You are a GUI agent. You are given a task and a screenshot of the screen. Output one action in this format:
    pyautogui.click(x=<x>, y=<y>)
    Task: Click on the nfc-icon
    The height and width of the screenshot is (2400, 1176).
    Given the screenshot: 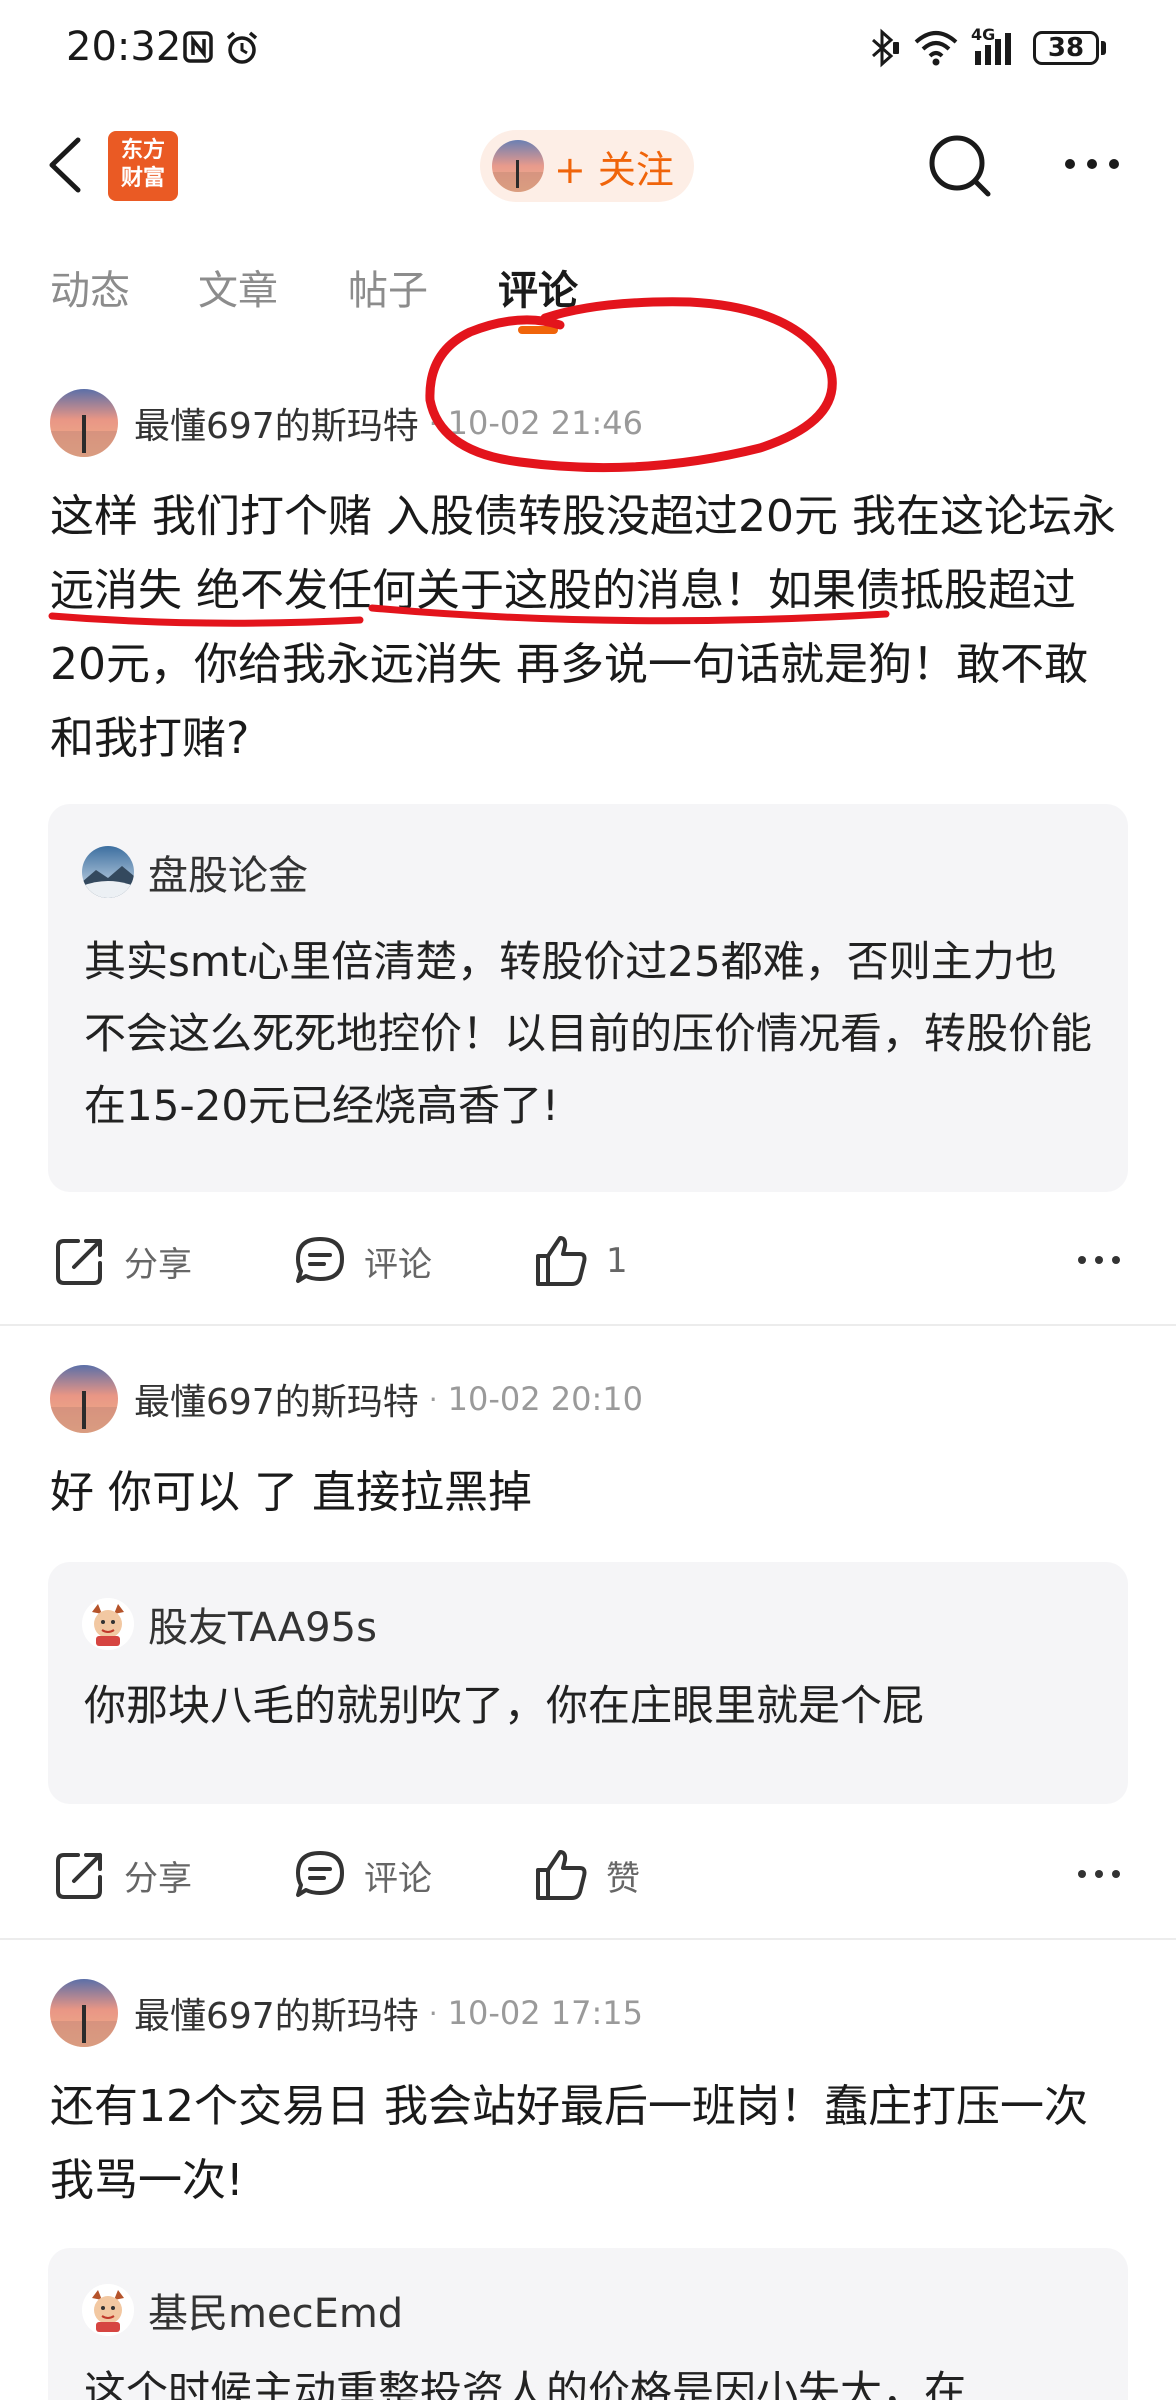 What is the action you would take?
    pyautogui.click(x=198, y=47)
    